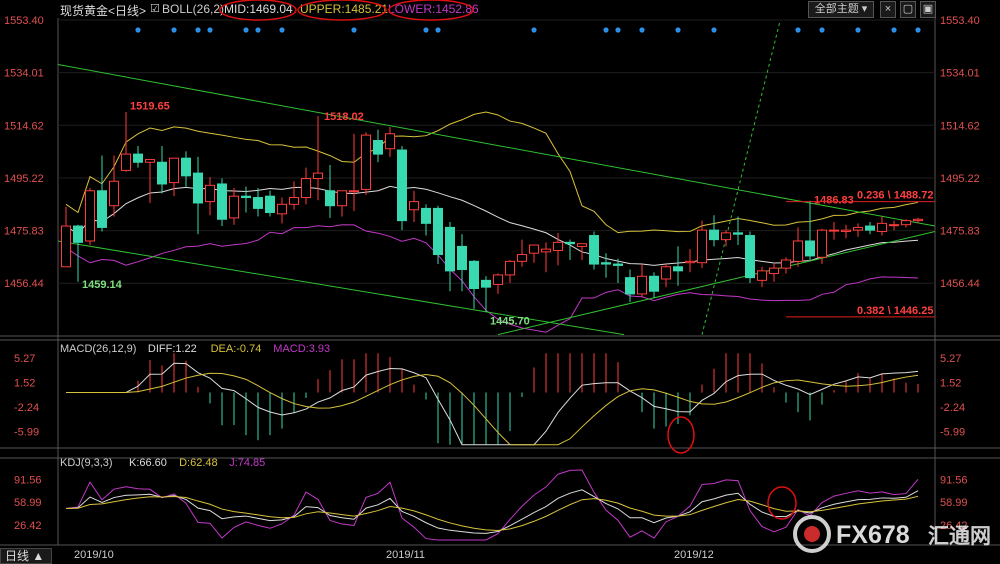 Image resolution: width=1000 pixels, height=564 pixels. I want to click on fx678-watermark: FX678 汇通网, so click(891, 534).